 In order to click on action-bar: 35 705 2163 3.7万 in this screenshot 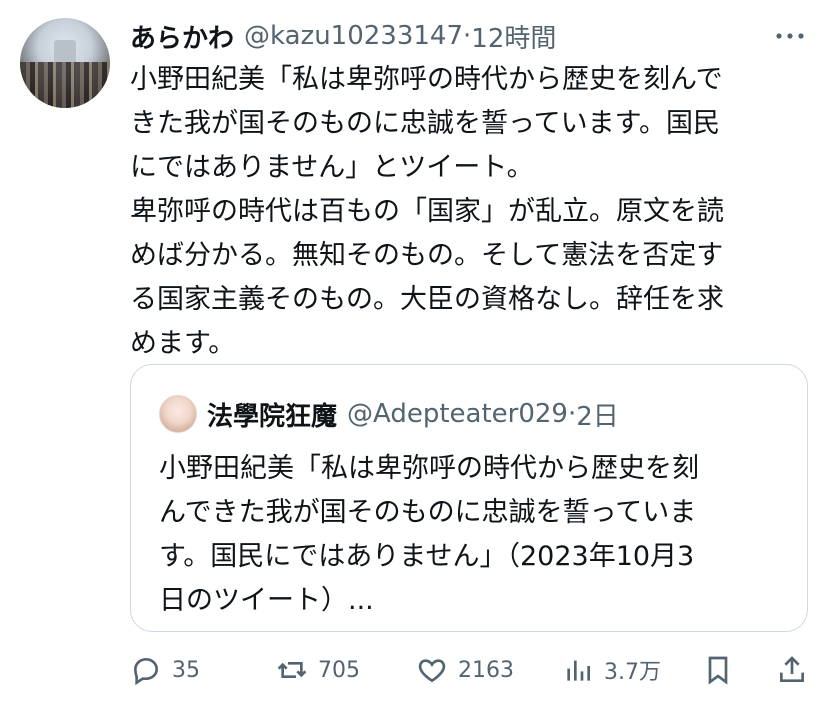, I will do `click(470, 670)`.